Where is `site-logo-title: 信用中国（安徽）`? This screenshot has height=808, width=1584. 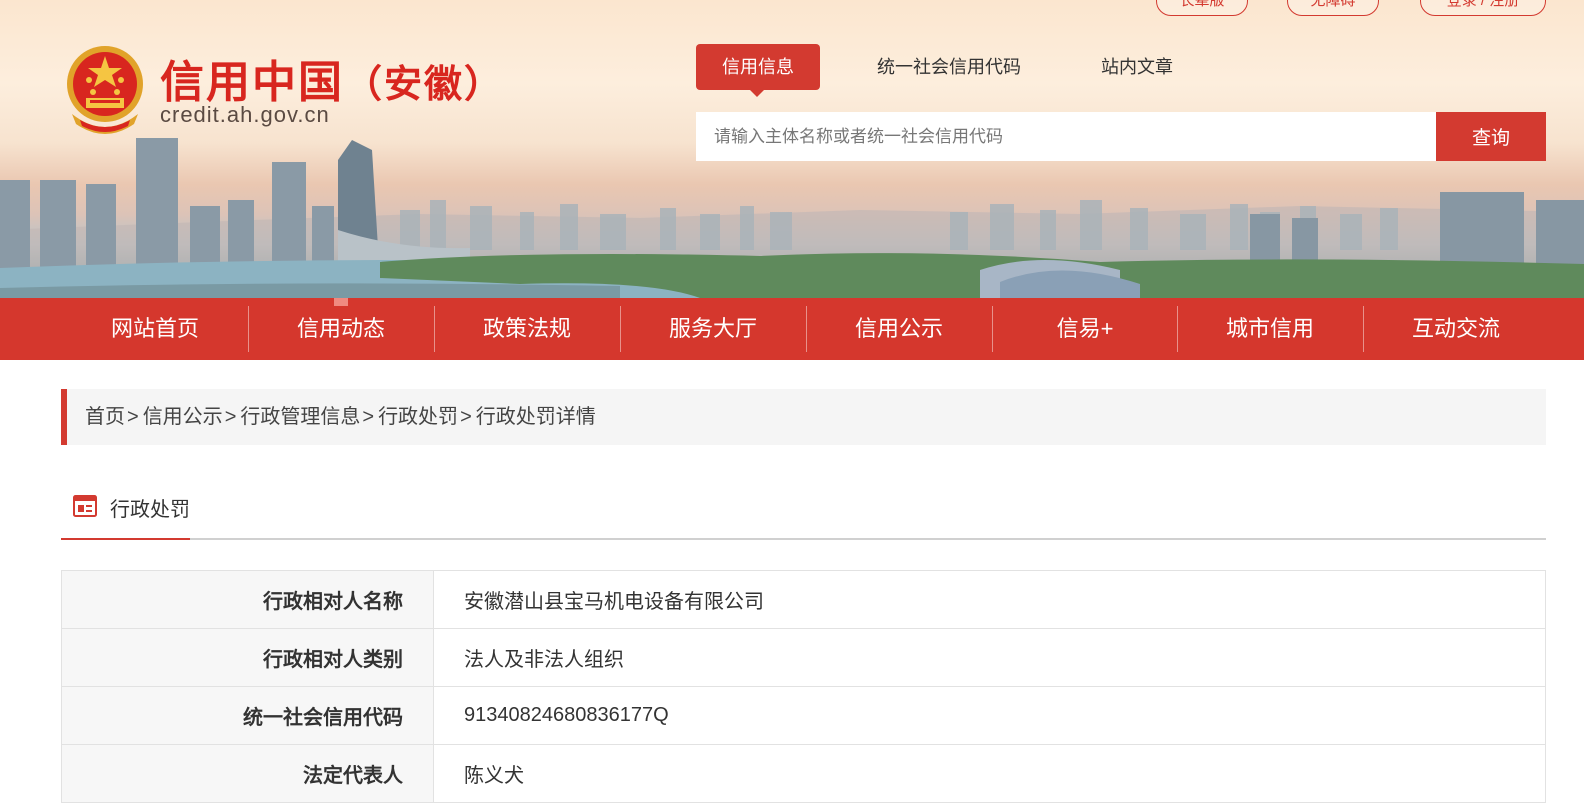 site-logo-title: 信用中国（安徽） is located at coordinates (332, 78).